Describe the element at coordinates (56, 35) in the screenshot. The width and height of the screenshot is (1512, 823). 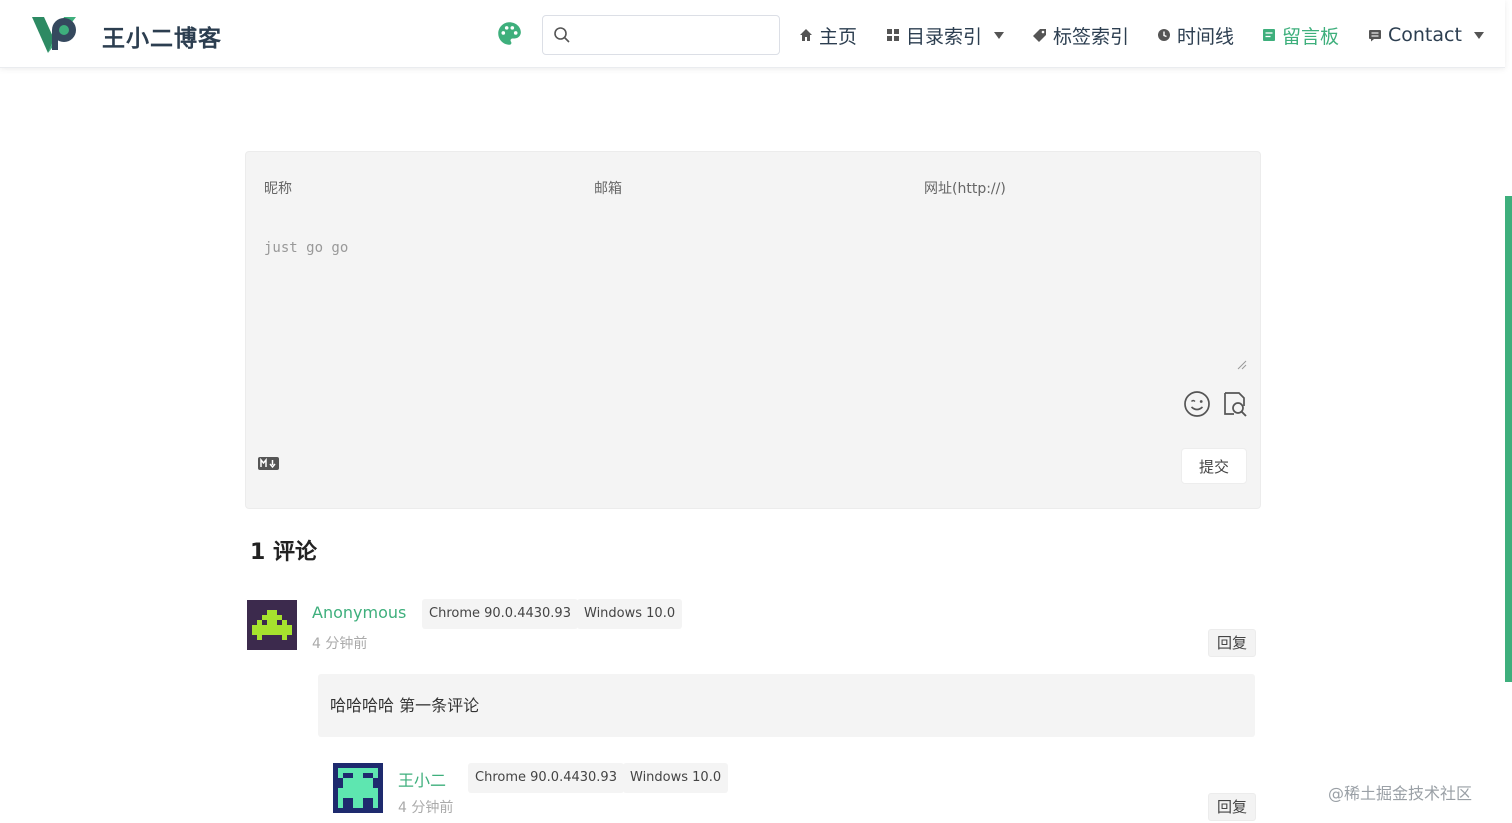
I see `logo-icon` at that location.